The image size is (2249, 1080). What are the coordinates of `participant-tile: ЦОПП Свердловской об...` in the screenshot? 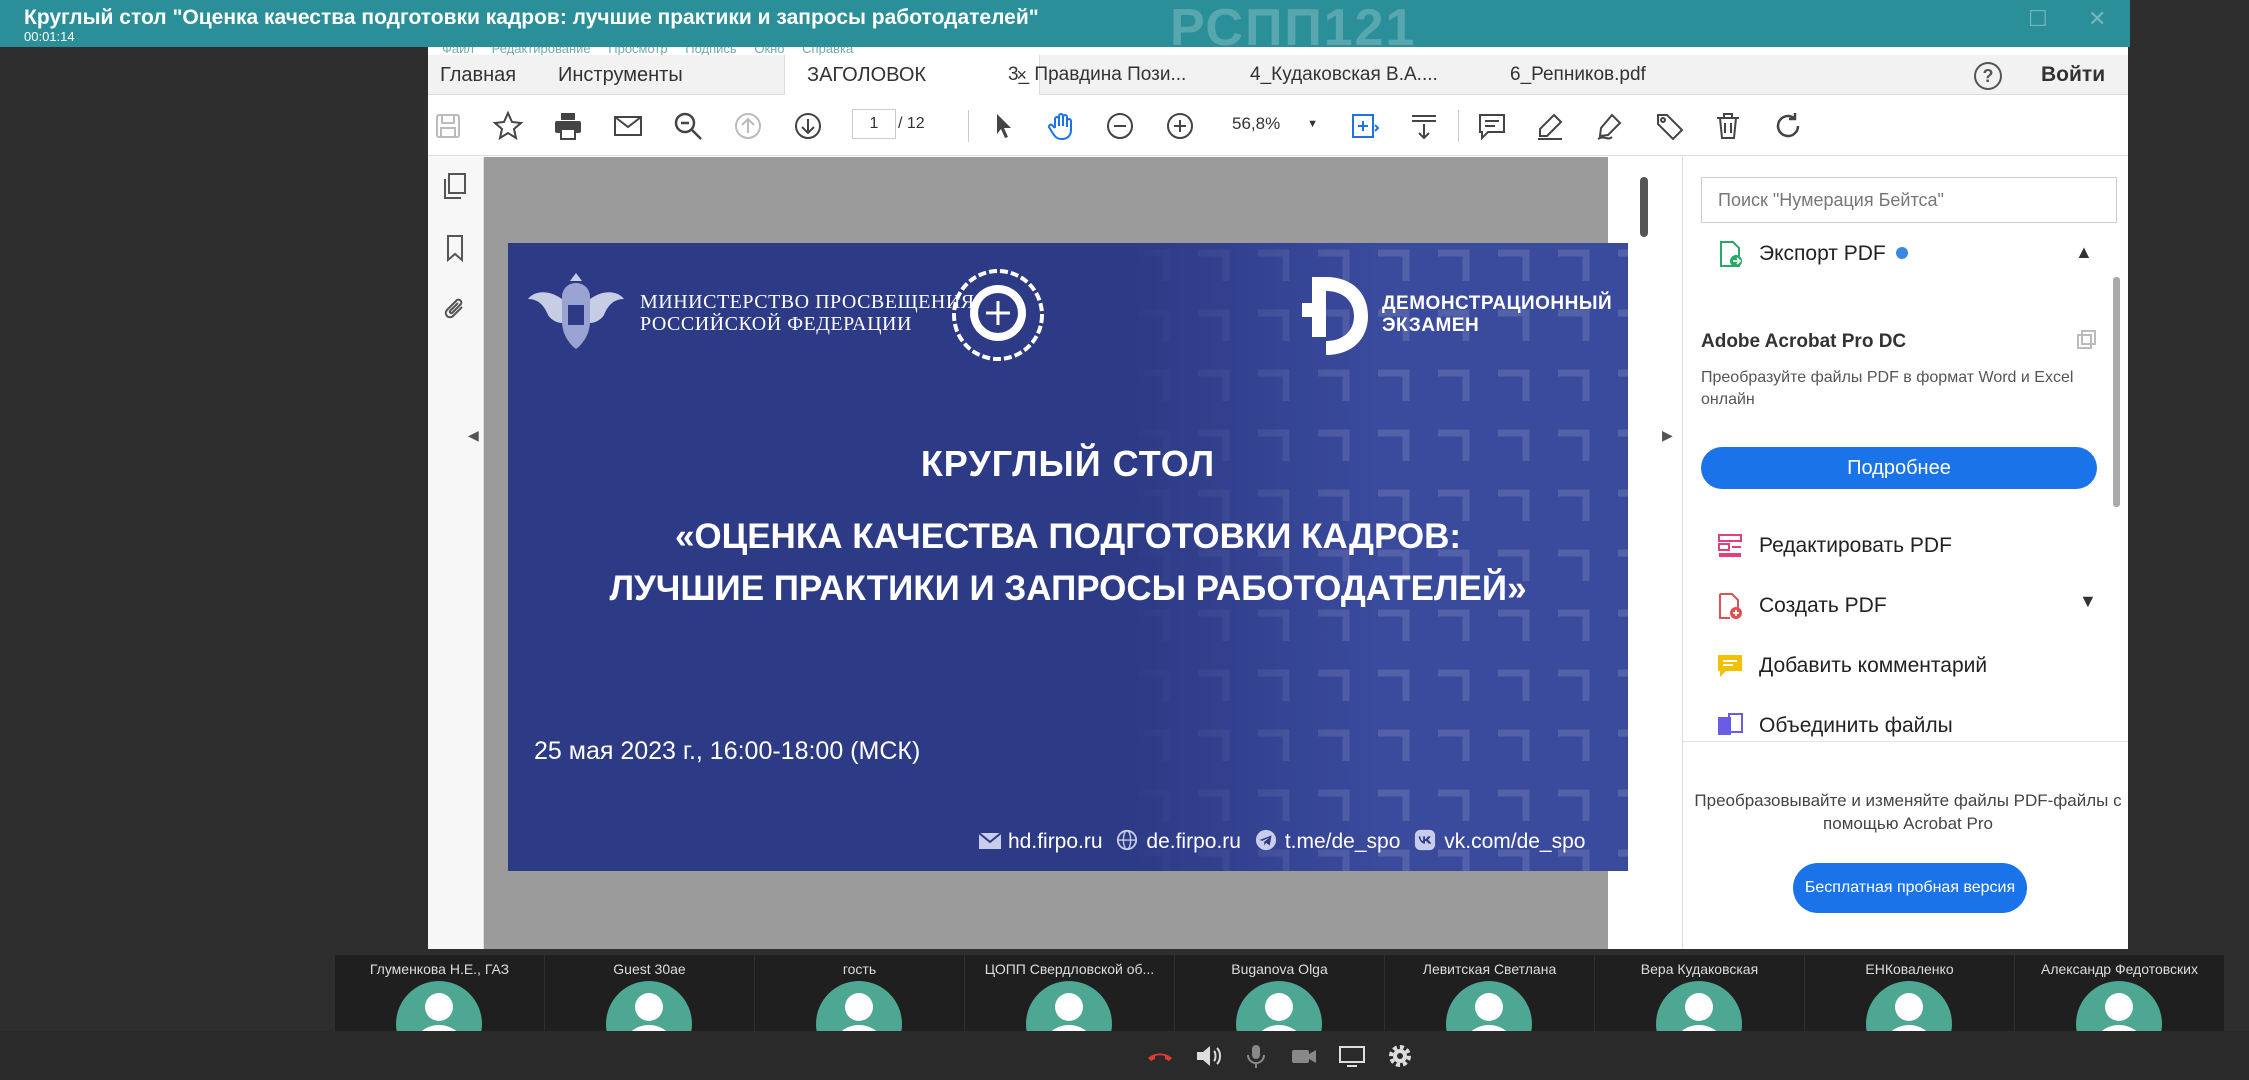 It's located at (1069, 993).